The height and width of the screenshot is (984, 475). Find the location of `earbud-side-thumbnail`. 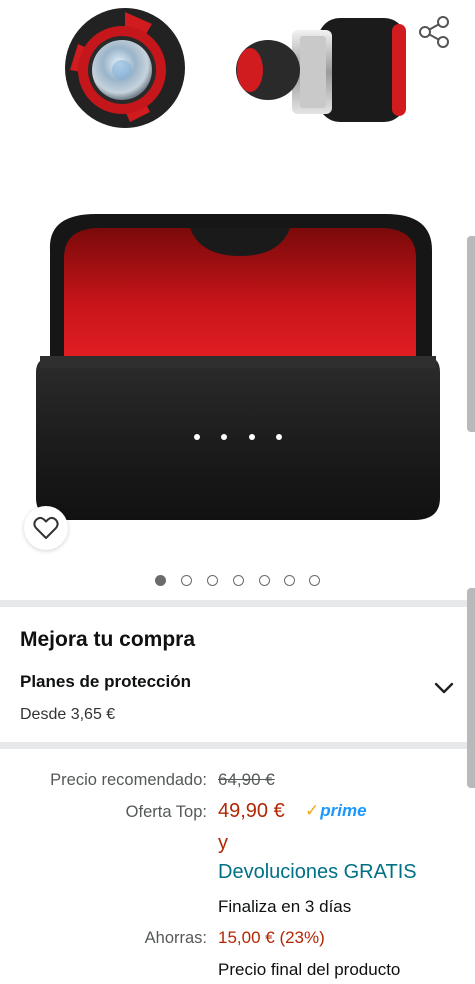

earbud-side-thumbnail is located at coordinates (321, 70).